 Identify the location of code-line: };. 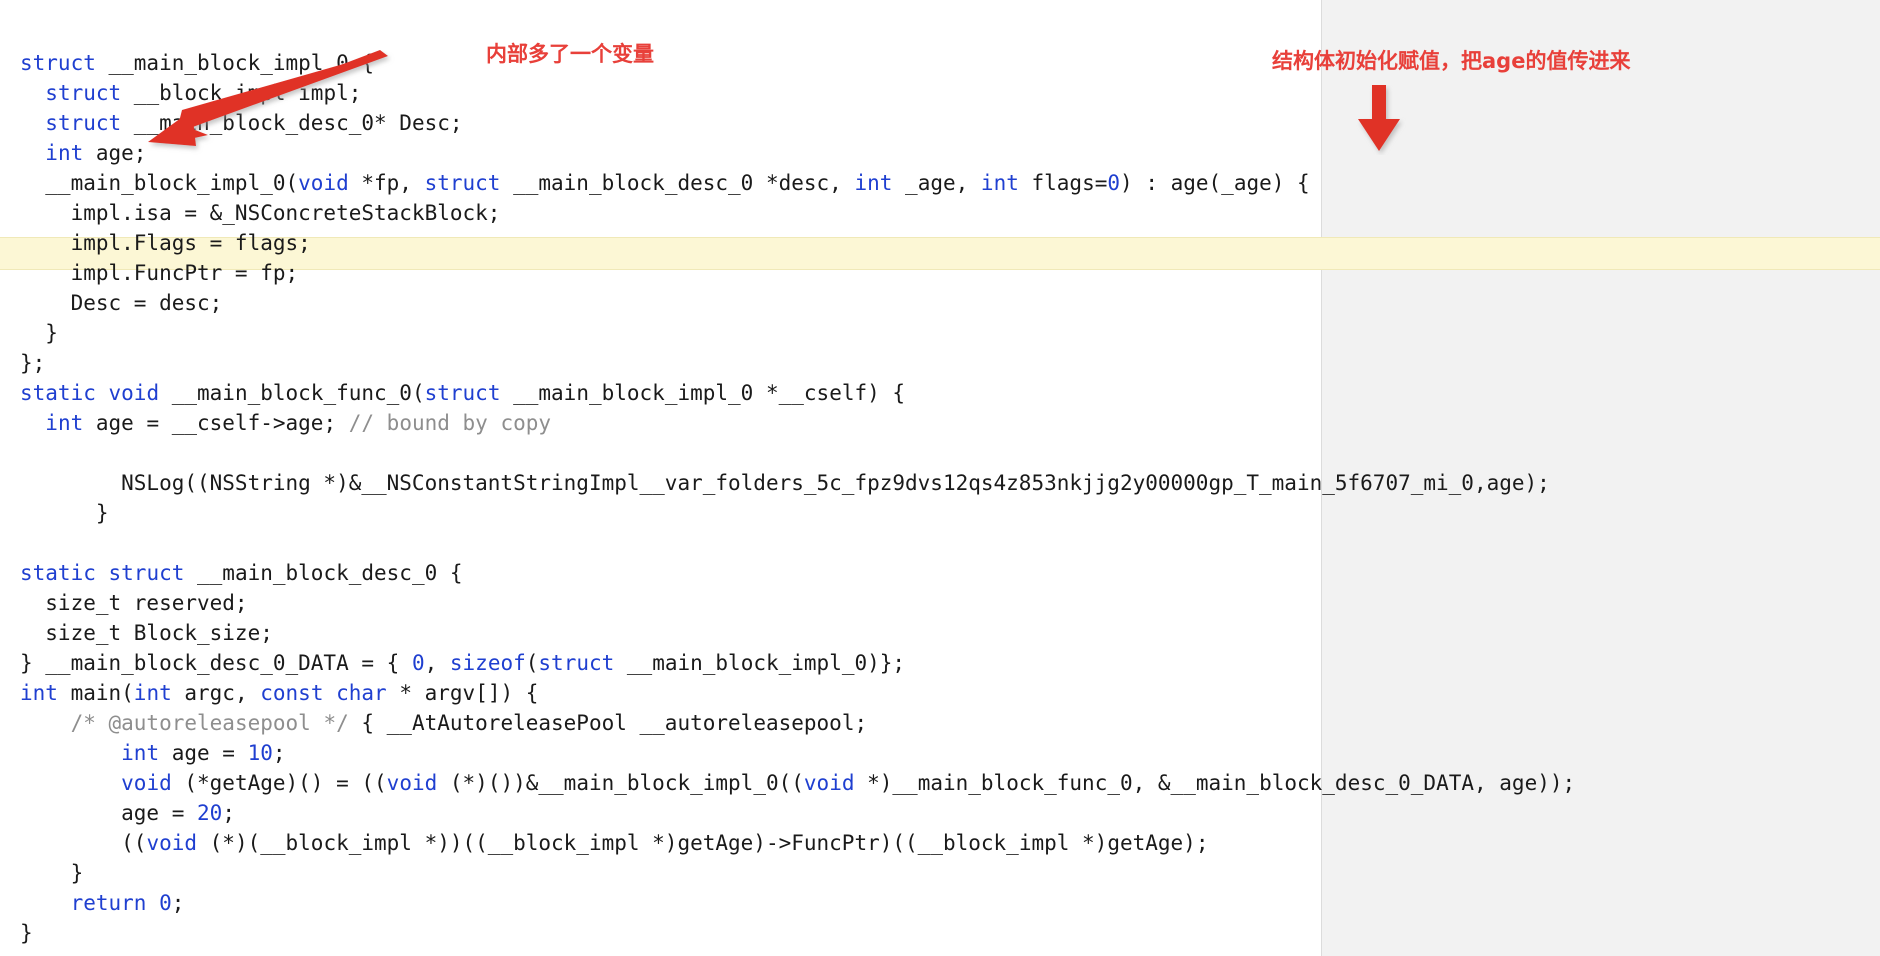
(940, 363).